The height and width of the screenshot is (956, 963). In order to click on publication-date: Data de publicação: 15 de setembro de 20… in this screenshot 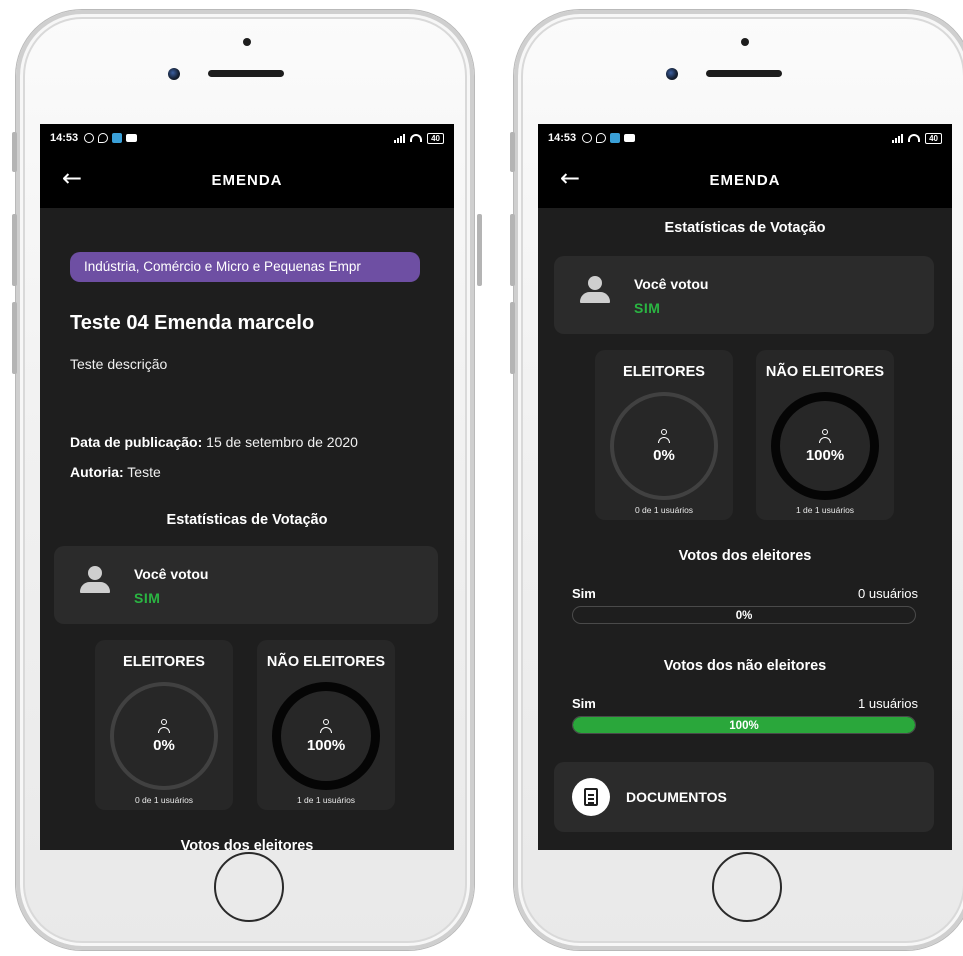, I will do `click(214, 442)`.